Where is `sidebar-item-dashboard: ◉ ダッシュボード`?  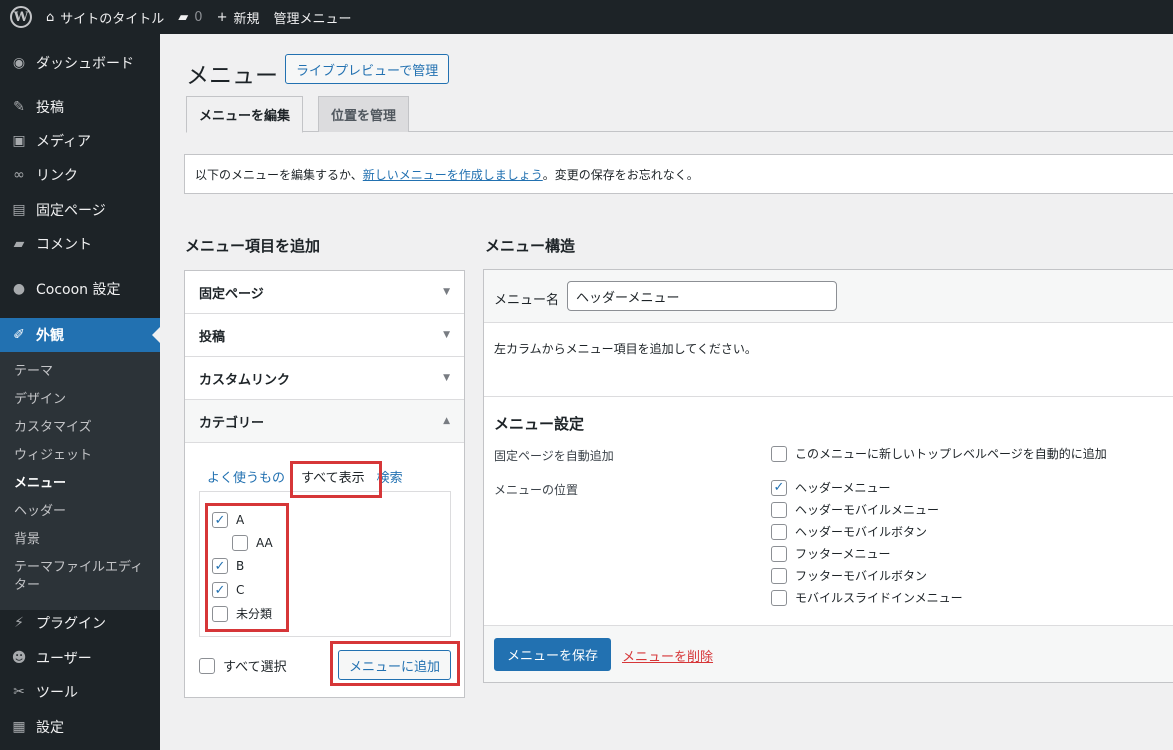
sidebar-item-dashboard: ◉ ダッシュボード is located at coordinates (80, 63).